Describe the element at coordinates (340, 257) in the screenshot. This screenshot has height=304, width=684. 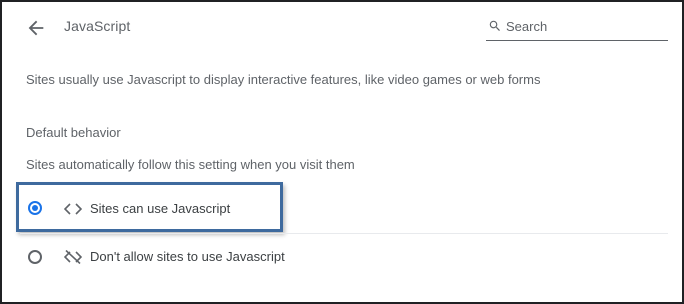
I see `option-block-javascript: Don't allow sites to use Javascript` at that location.